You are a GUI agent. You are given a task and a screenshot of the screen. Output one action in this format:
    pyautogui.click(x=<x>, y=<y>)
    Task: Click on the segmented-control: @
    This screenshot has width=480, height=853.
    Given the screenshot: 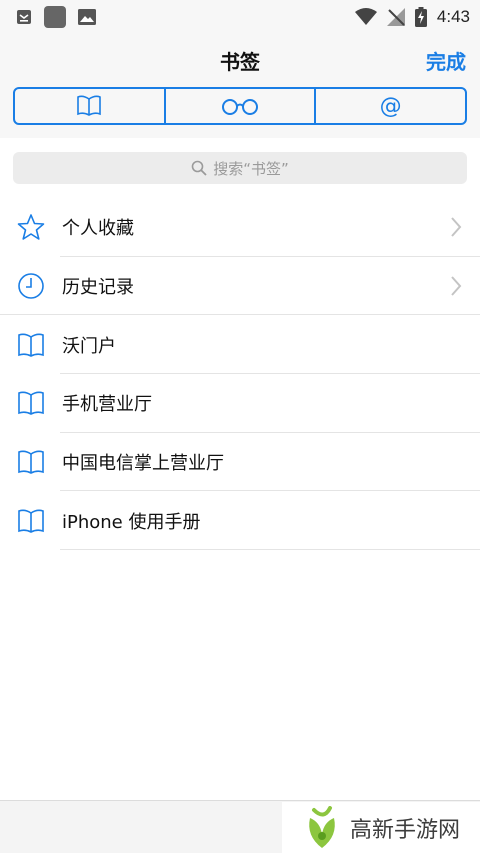 What is the action you would take?
    pyautogui.click(x=240, y=106)
    